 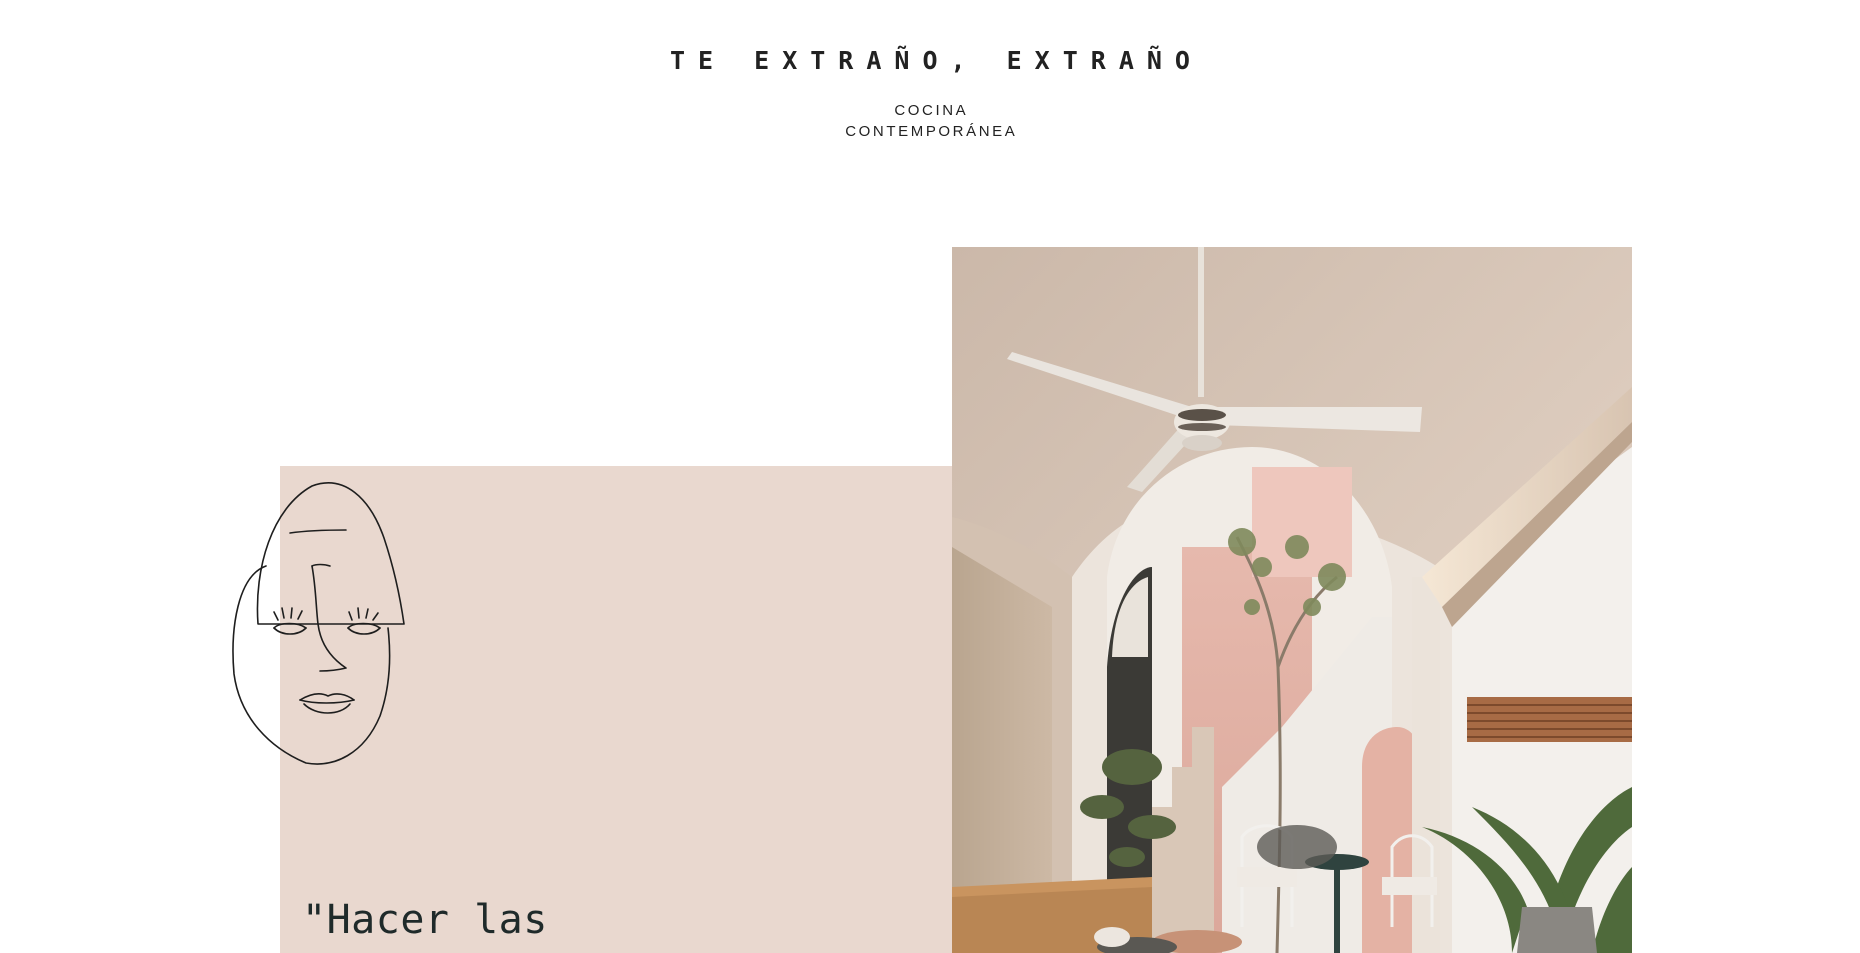 What do you see at coordinates (931, 110) in the screenshot?
I see `tagline-line-1: COCINA` at bounding box center [931, 110].